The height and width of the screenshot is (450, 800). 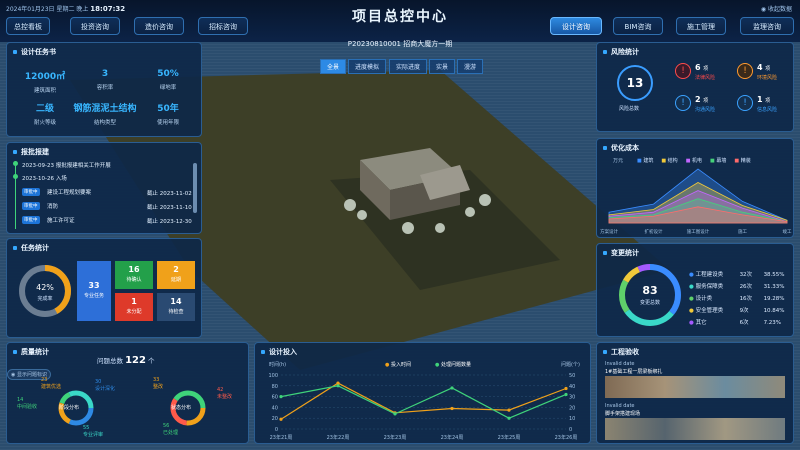 What do you see at coordinates (776, 8) in the screenshot?
I see `collapse-data-button: ◉ 收起数据` at bounding box center [776, 8].